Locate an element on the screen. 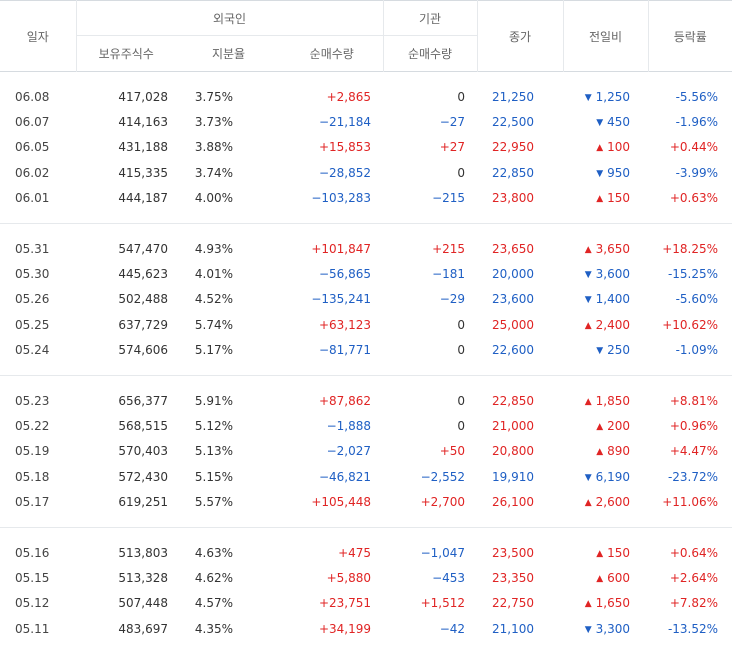 The height and width of the screenshot is (653, 732). cell-close: 20,800 is located at coordinates (520, 451).